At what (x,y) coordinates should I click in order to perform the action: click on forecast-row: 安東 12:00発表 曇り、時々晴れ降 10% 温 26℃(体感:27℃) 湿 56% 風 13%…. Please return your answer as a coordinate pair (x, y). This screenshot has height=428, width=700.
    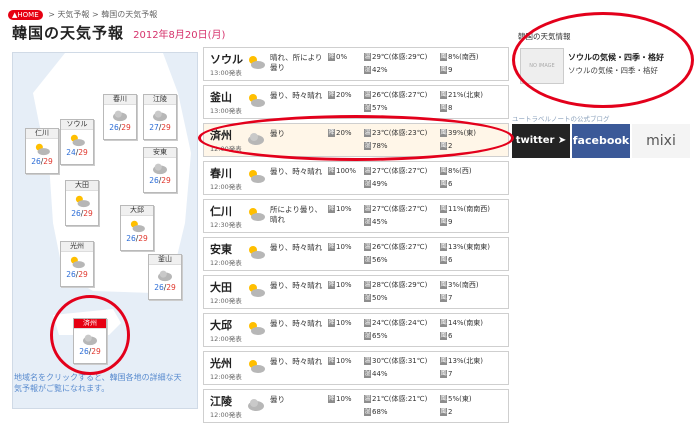
    Looking at the image, I should click on (356, 254).